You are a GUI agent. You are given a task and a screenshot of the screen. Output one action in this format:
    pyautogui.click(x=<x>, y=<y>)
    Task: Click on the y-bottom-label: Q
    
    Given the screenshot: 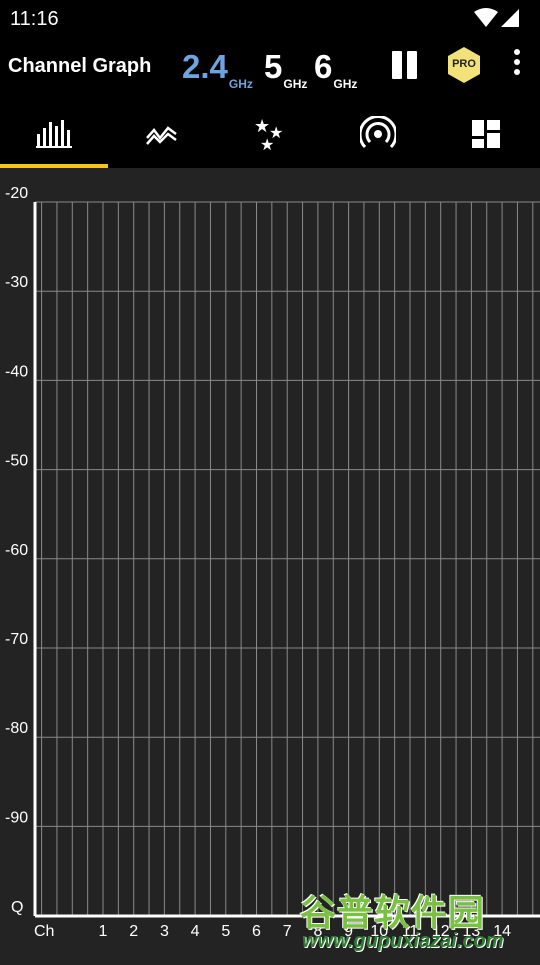 What is the action you would take?
    pyautogui.click(x=17, y=907)
    